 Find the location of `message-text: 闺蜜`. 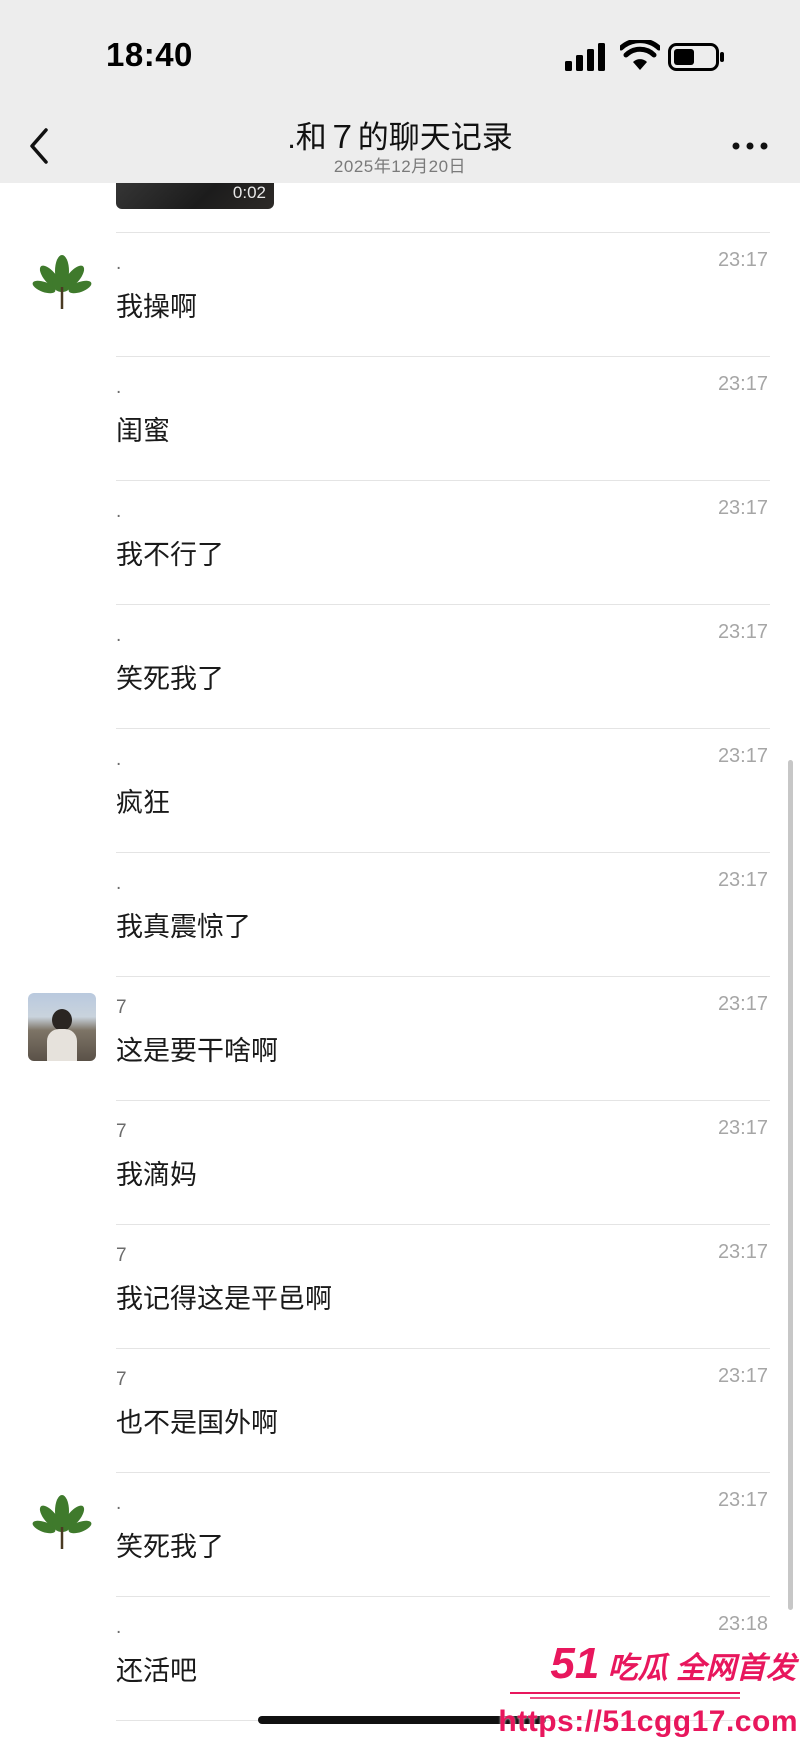

message-text: 闺蜜 is located at coordinates (143, 431).